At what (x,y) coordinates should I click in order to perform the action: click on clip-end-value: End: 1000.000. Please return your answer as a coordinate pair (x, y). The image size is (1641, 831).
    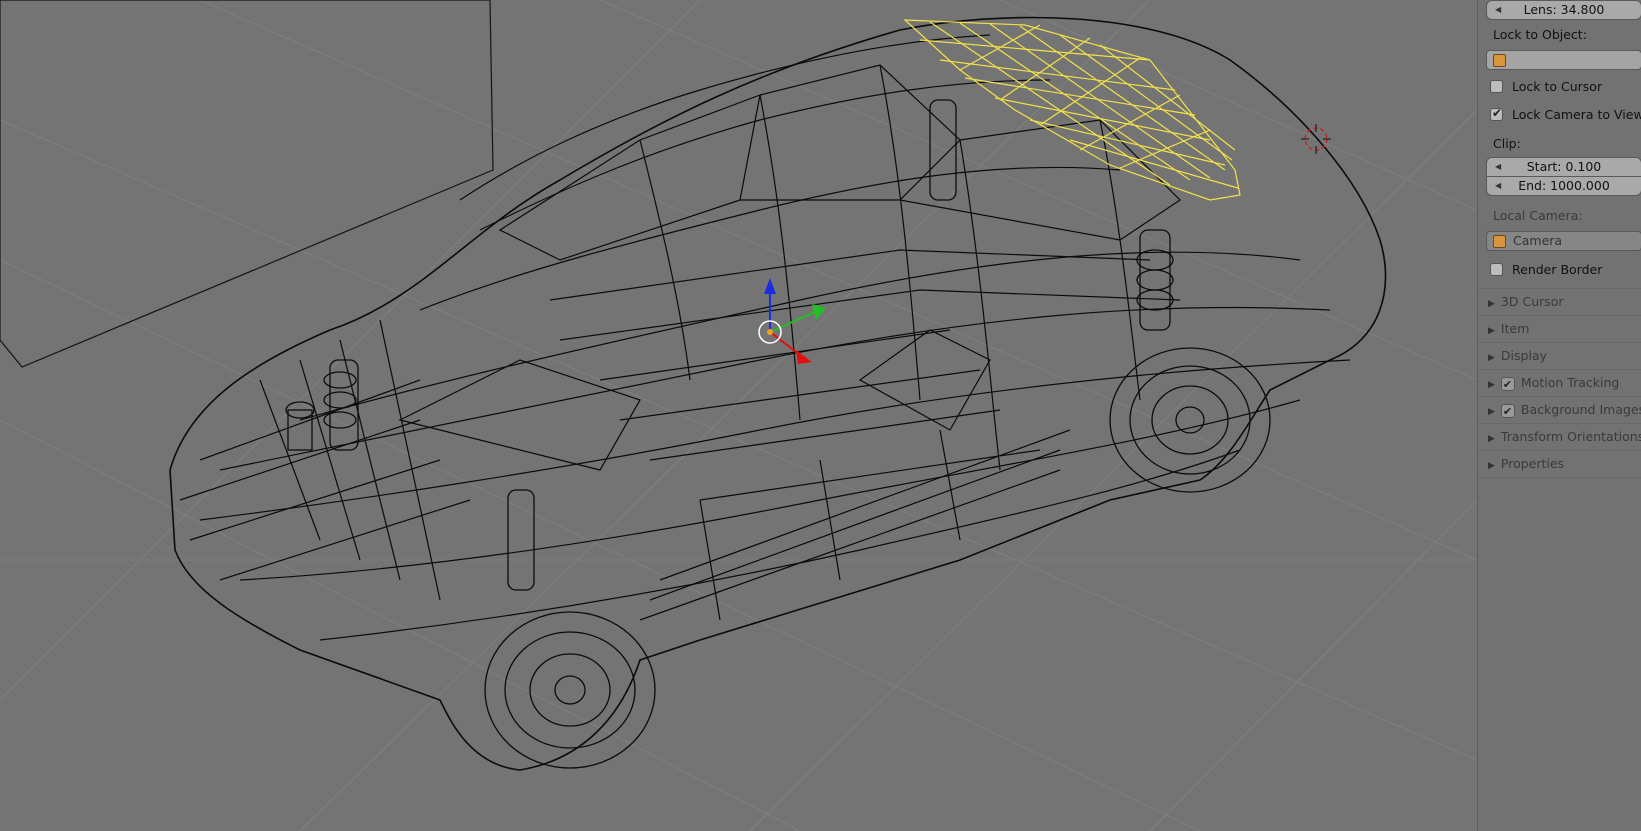
    Looking at the image, I should click on (1564, 185).